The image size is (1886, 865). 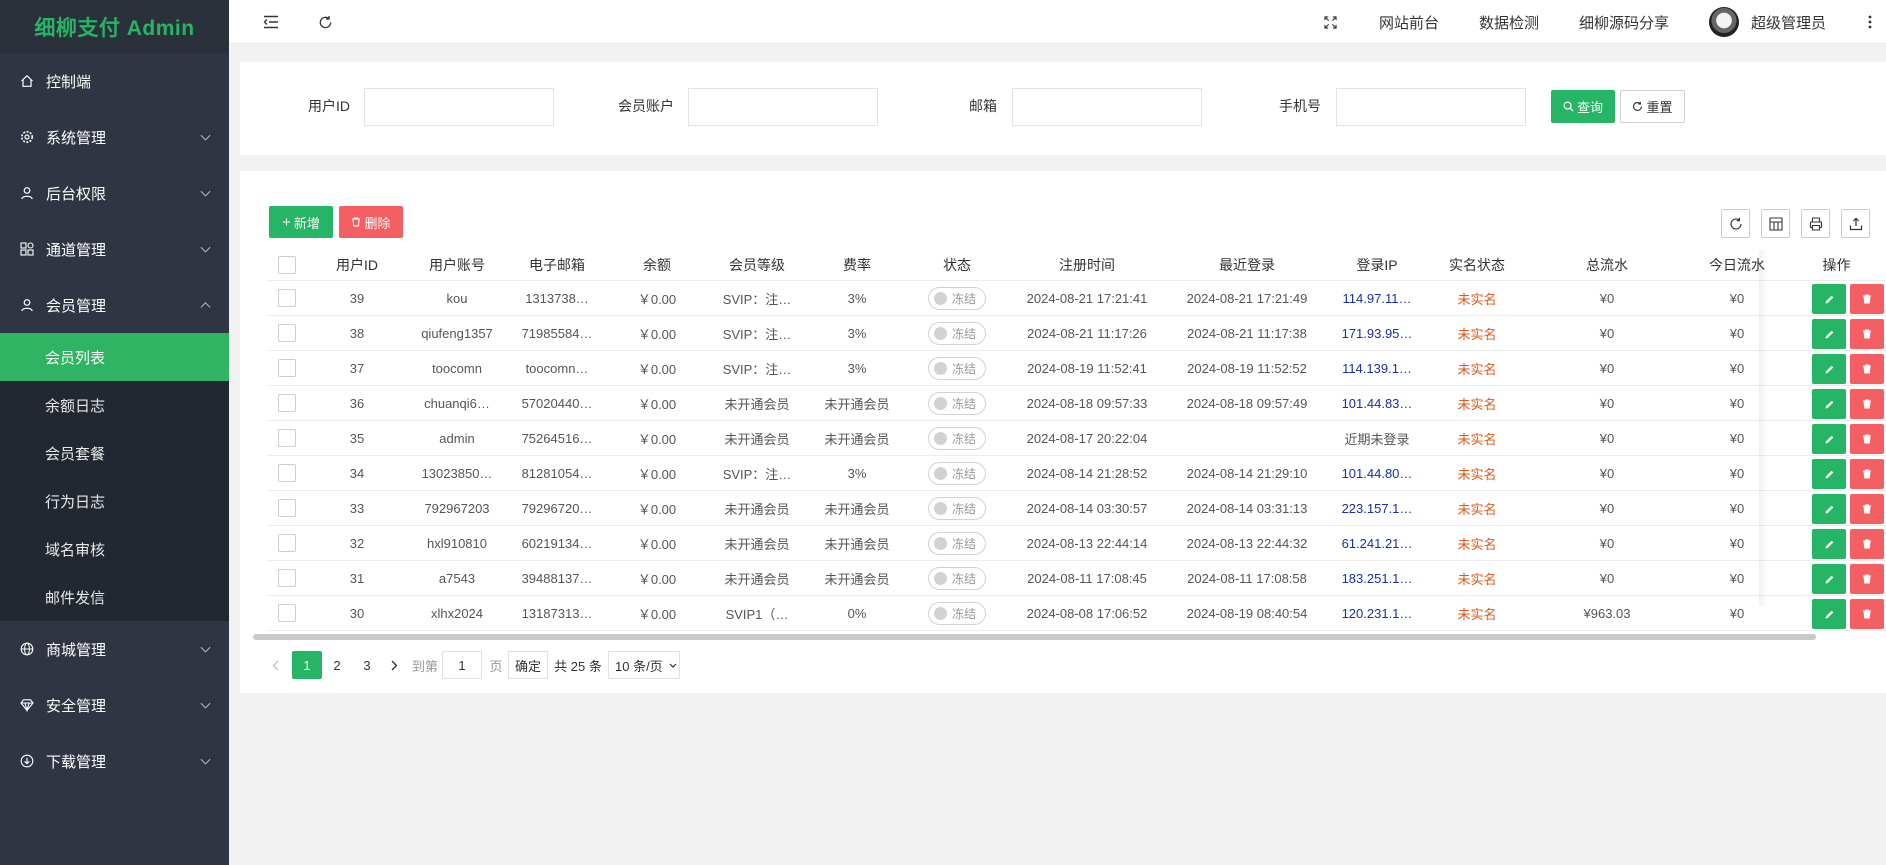 What do you see at coordinates (357, 473) in the screenshot?
I see `cell-user-id: 34` at bounding box center [357, 473].